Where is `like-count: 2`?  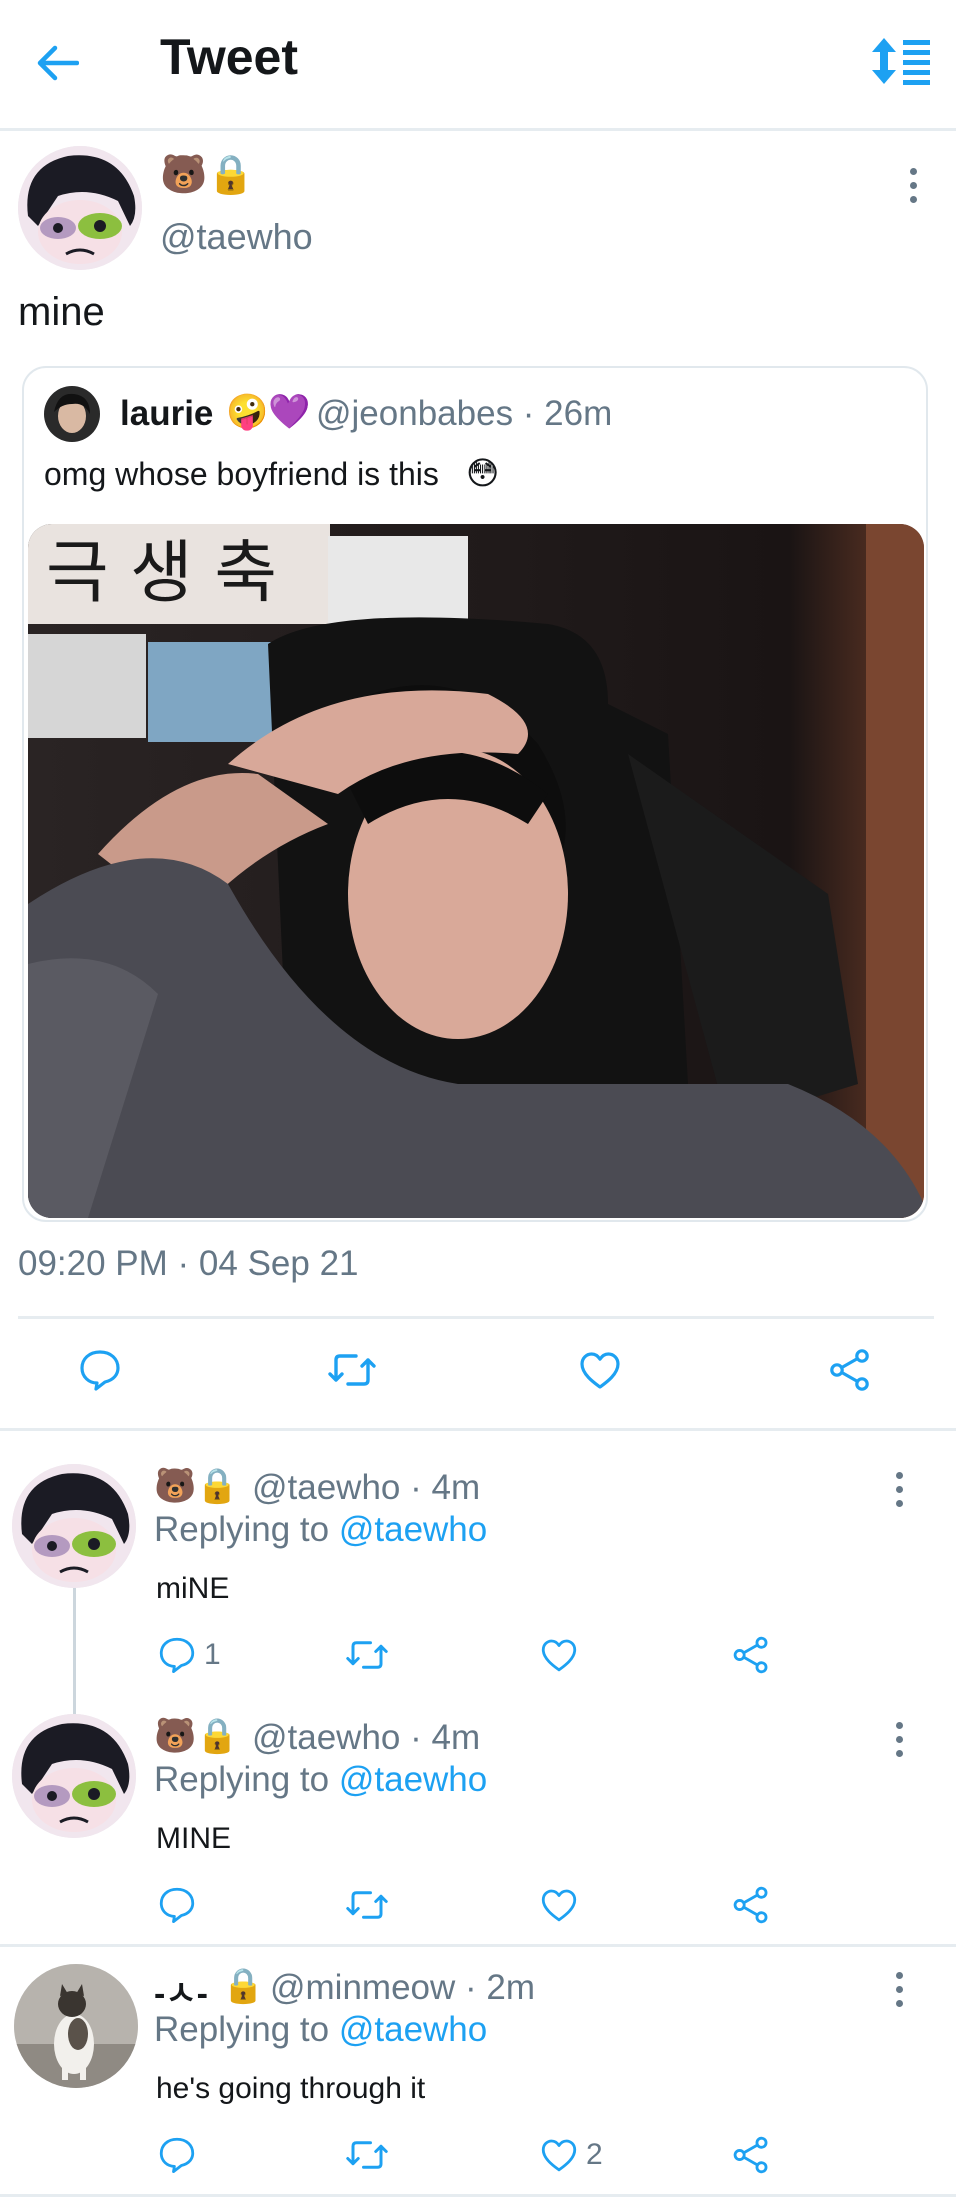 like-count: 2 is located at coordinates (594, 2154).